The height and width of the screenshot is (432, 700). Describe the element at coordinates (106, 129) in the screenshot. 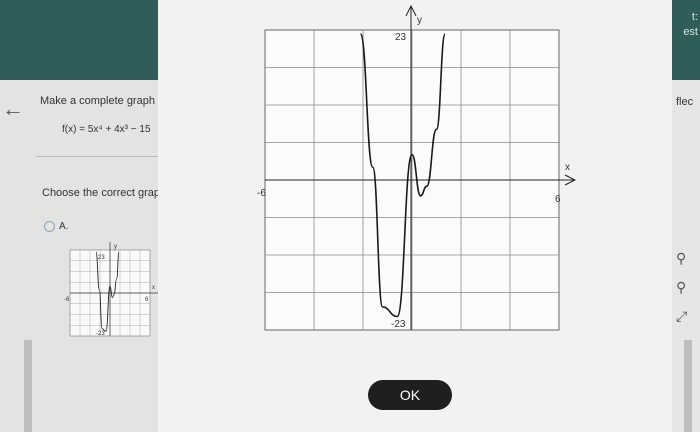

I see `function-expression: f(x) = 5x⁴ + 4x³ − 15` at that location.